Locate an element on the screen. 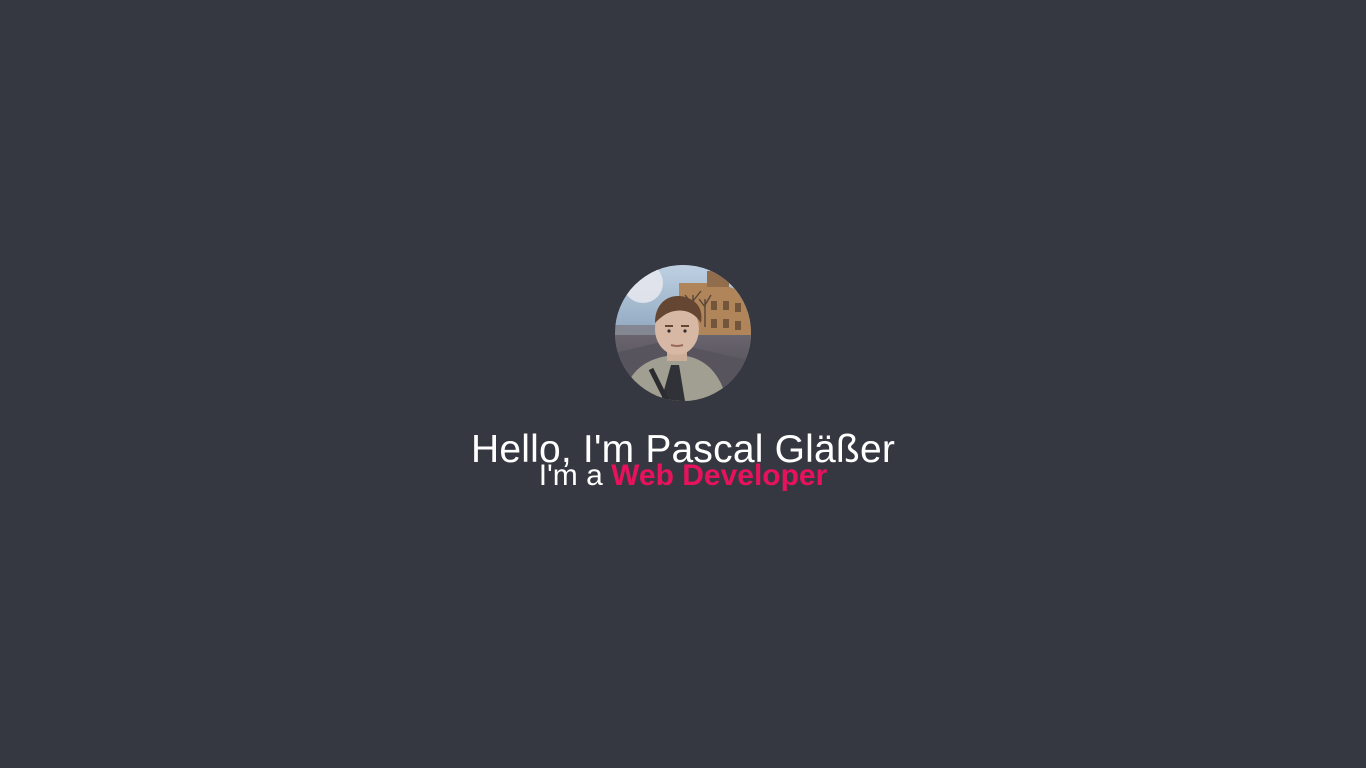 This screenshot has width=1366, height=768. avatar is located at coordinates (683, 333).